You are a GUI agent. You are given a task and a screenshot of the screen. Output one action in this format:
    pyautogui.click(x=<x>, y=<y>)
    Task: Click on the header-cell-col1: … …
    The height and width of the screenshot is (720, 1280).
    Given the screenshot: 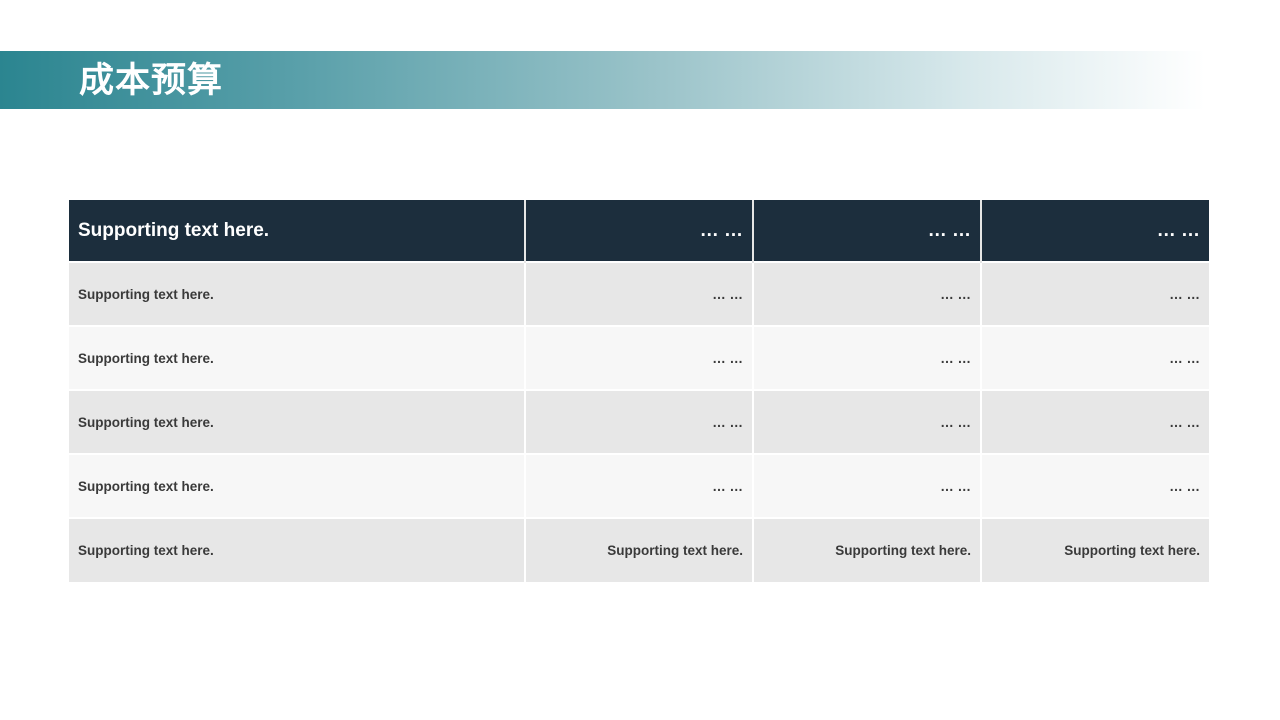 What is the action you would take?
    pyautogui.click(x=638, y=231)
    